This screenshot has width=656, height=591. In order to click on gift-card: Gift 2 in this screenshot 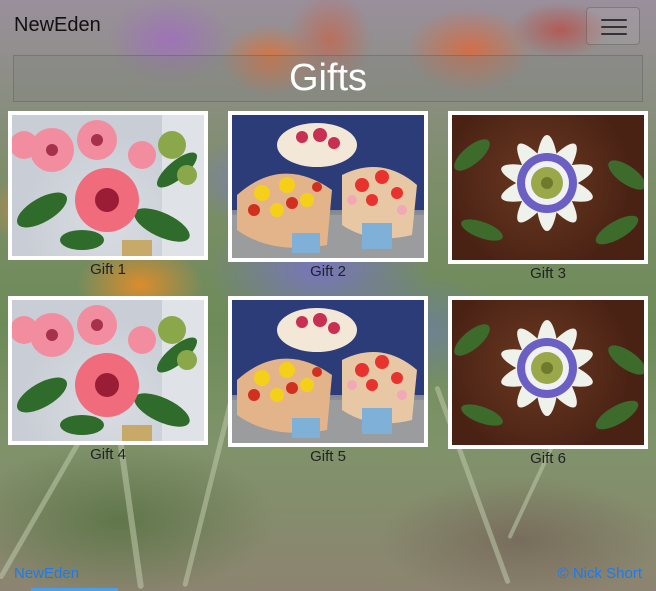, I will do `click(328, 195)`.